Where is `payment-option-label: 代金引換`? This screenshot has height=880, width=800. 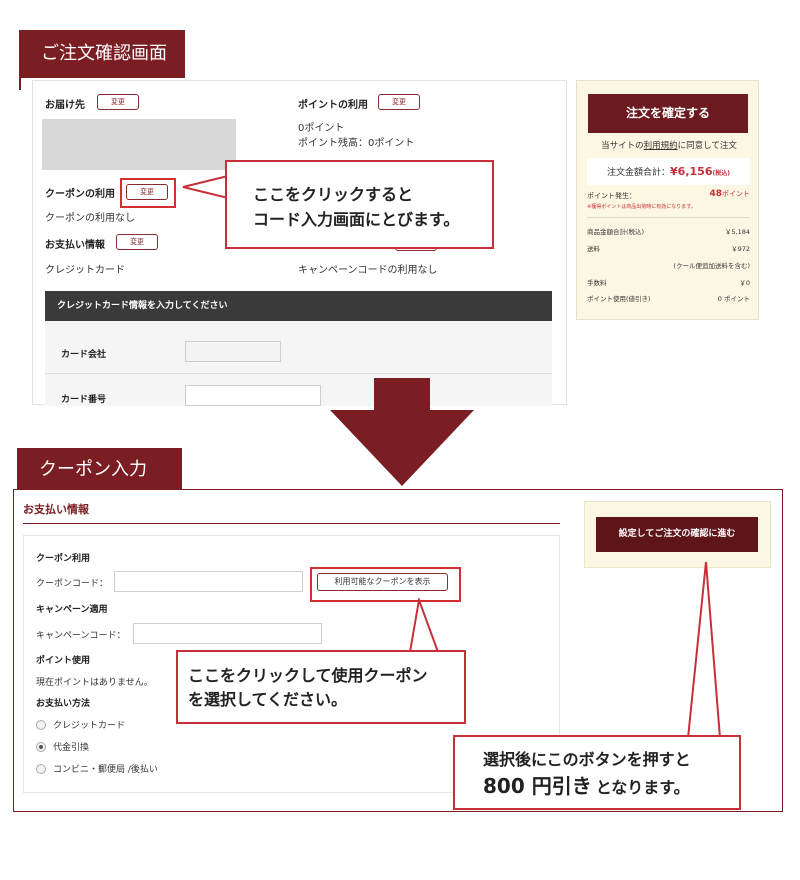 payment-option-label: 代金引換 is located at coordinates (71, 748).